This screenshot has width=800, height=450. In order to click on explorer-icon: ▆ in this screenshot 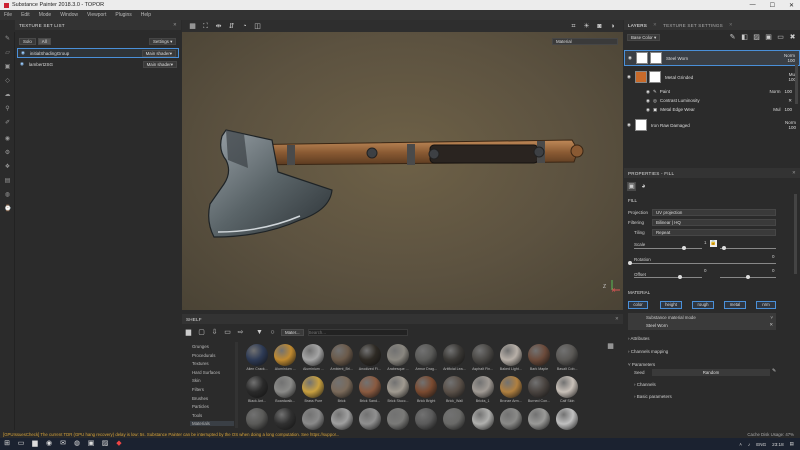, I will do `click(35, 444)`.